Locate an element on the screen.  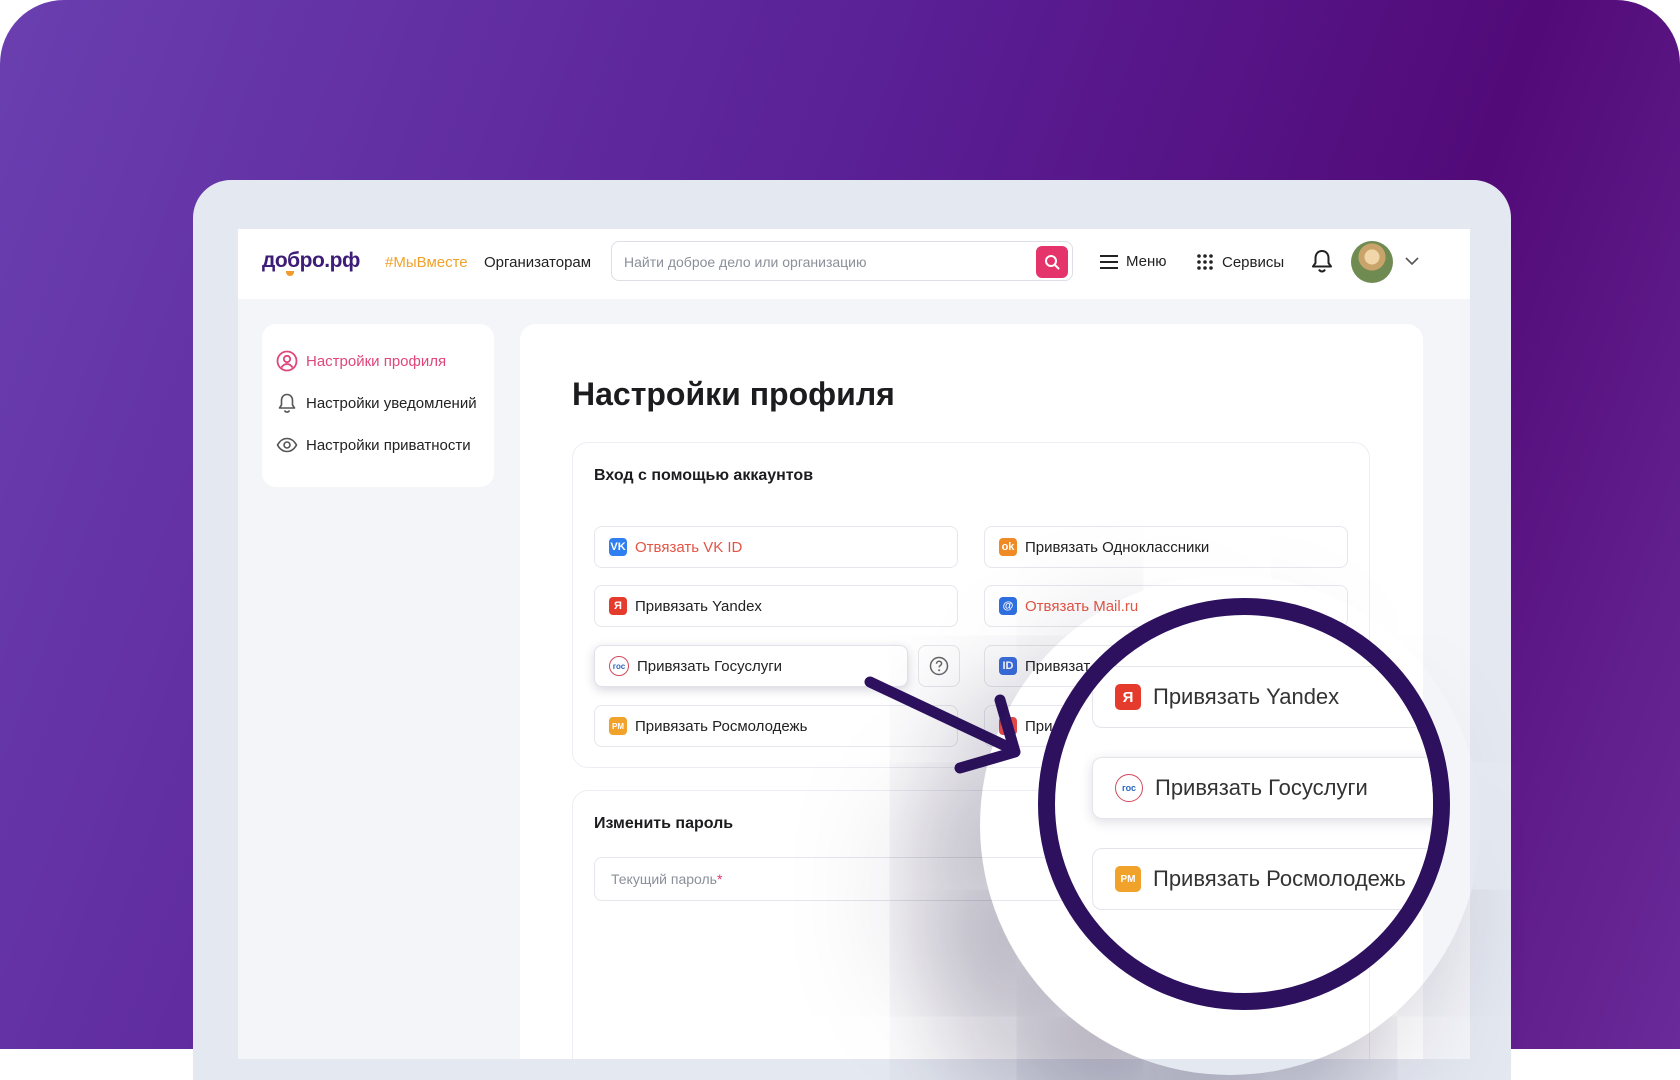
profile-dropdown is located at coordinates (1412, 263).